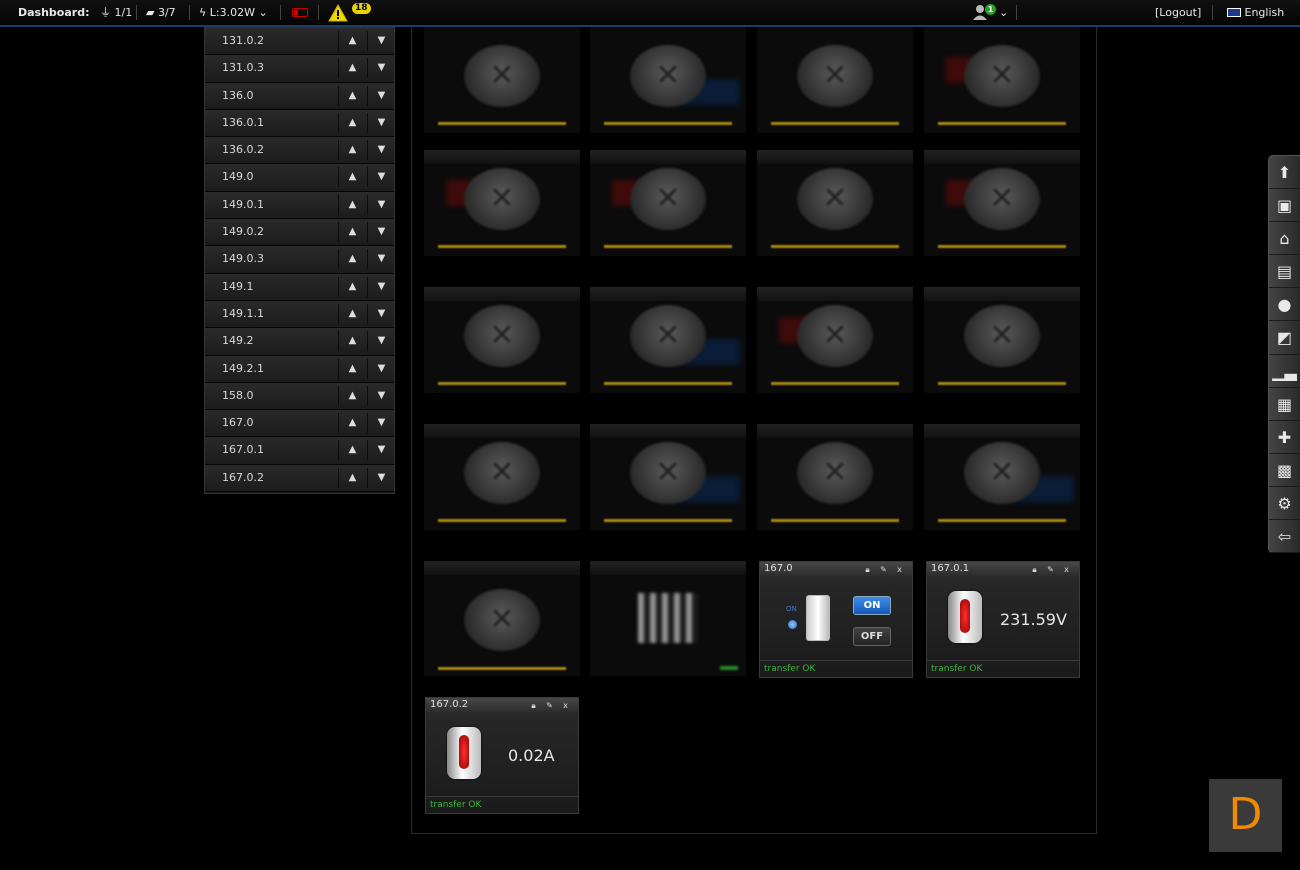 This screenshot has height=870, width=1300. What do you see at coordinates (1003, 619) in the screenshot?
I see `voltage-widget: 167.0.1 🔒︎ ✎ x 231.59V transfer OK` at bounding box center [1003, 619].